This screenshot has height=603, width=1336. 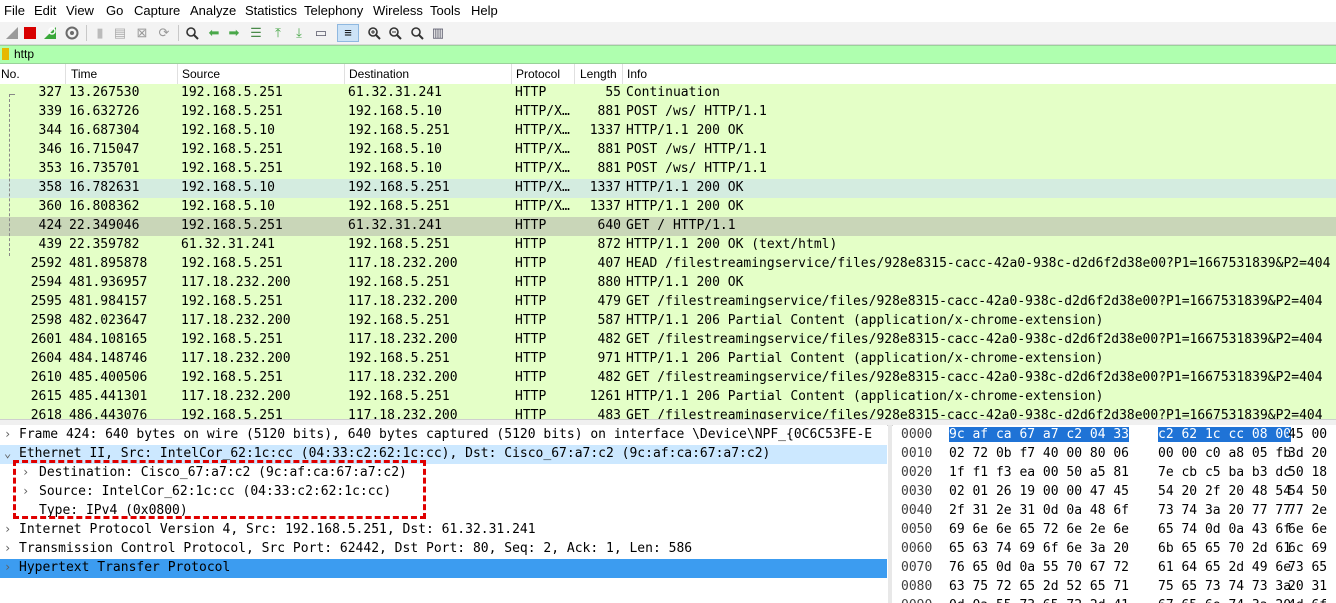 What do you see at coordinates (12, 33) in the screenshot?
I see `shark-fin-icon` at bounding box center [12, 33].